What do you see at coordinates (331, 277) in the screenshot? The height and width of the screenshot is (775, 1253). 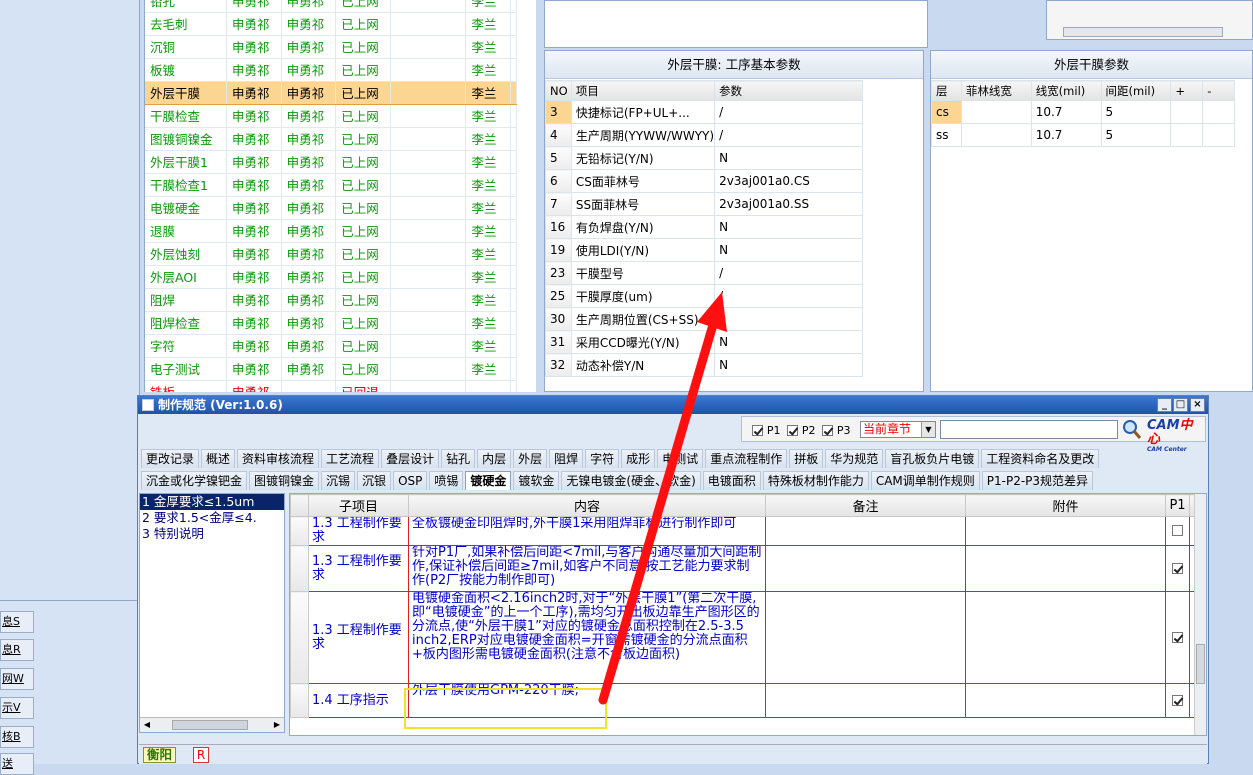 I see `process-row: 外层AOI 申勇祁 申勇祁 已上网 李兰` at bounding box center [331, 277].